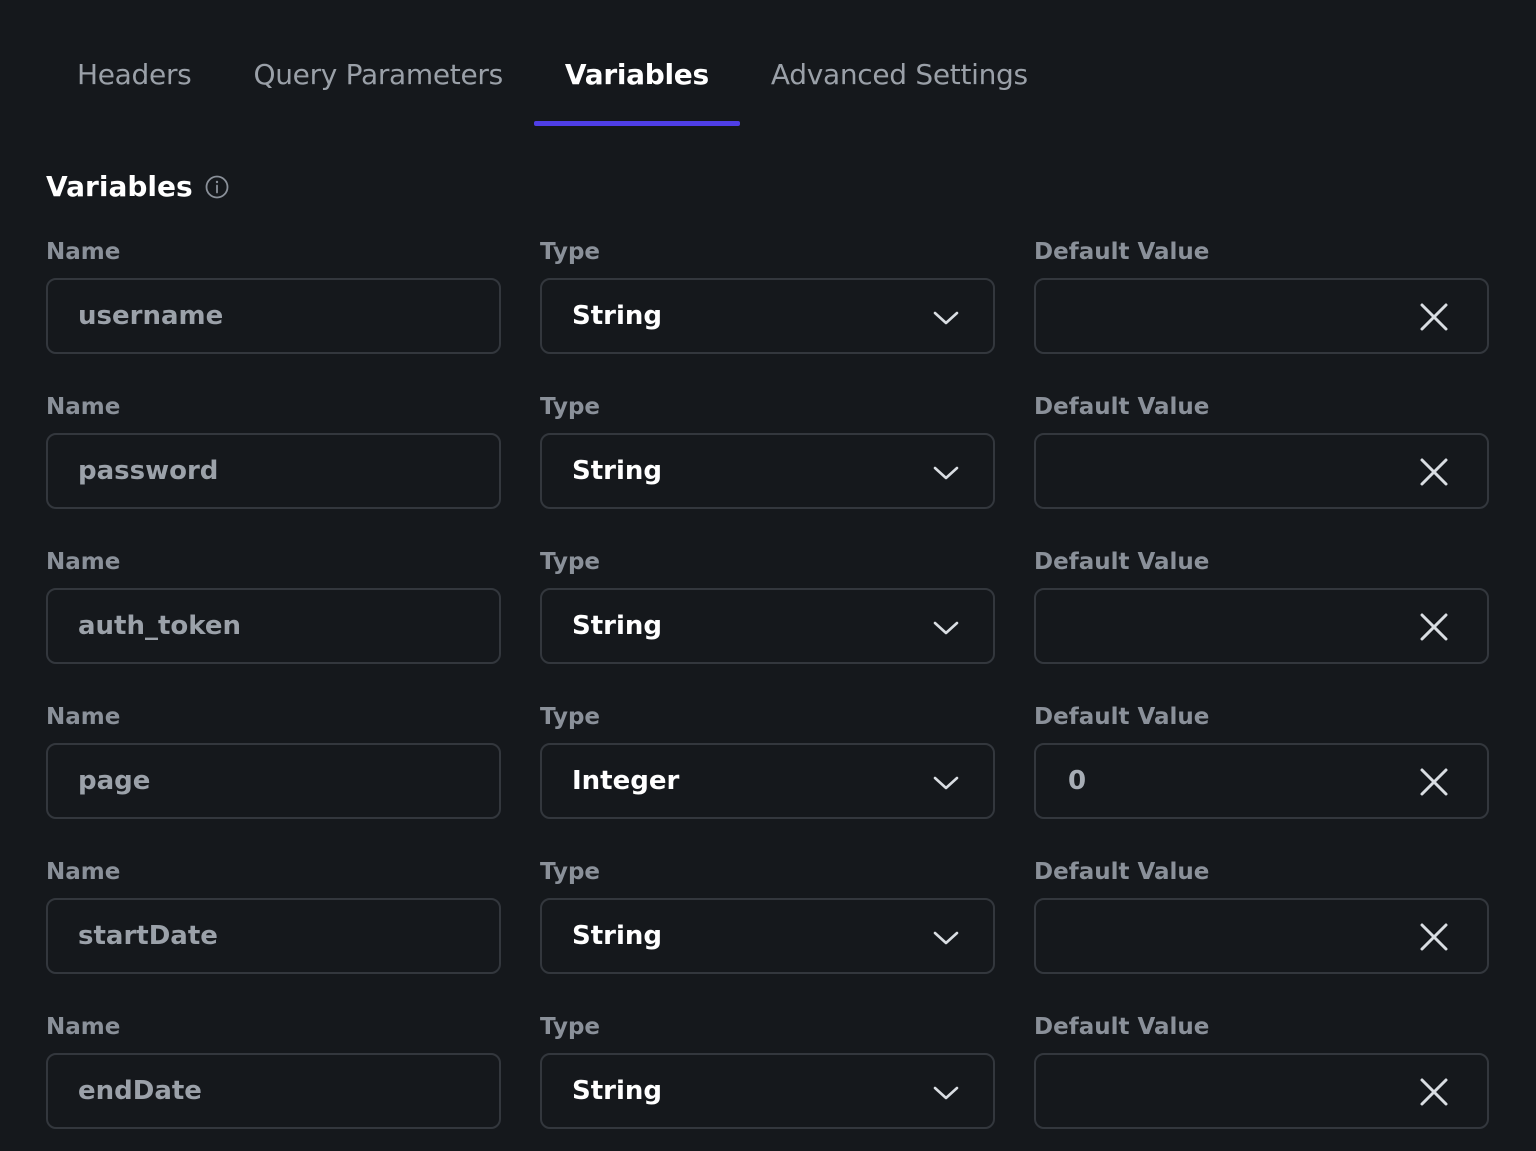 Image resolution: width=1536 pixels, height=1151 pixels. I want to click on tab-headers: Headers, so click(134, 83).